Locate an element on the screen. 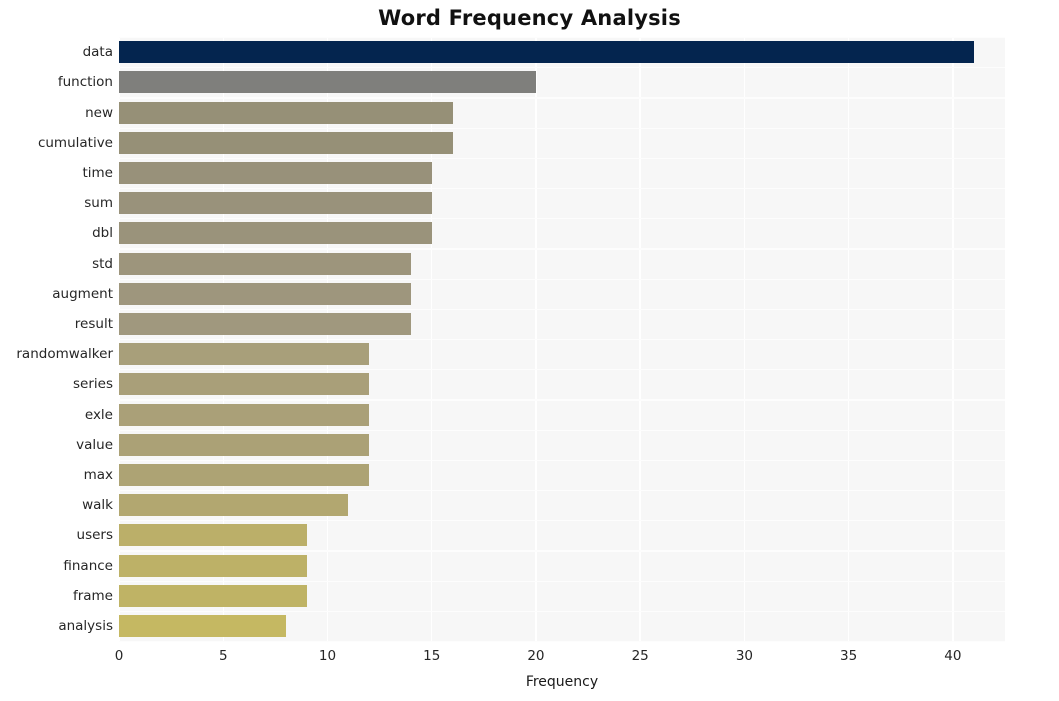 The height and width of the screenshot is (701, 1059). x-axis-tick-label: 0 is located at coordinates (119, 656).